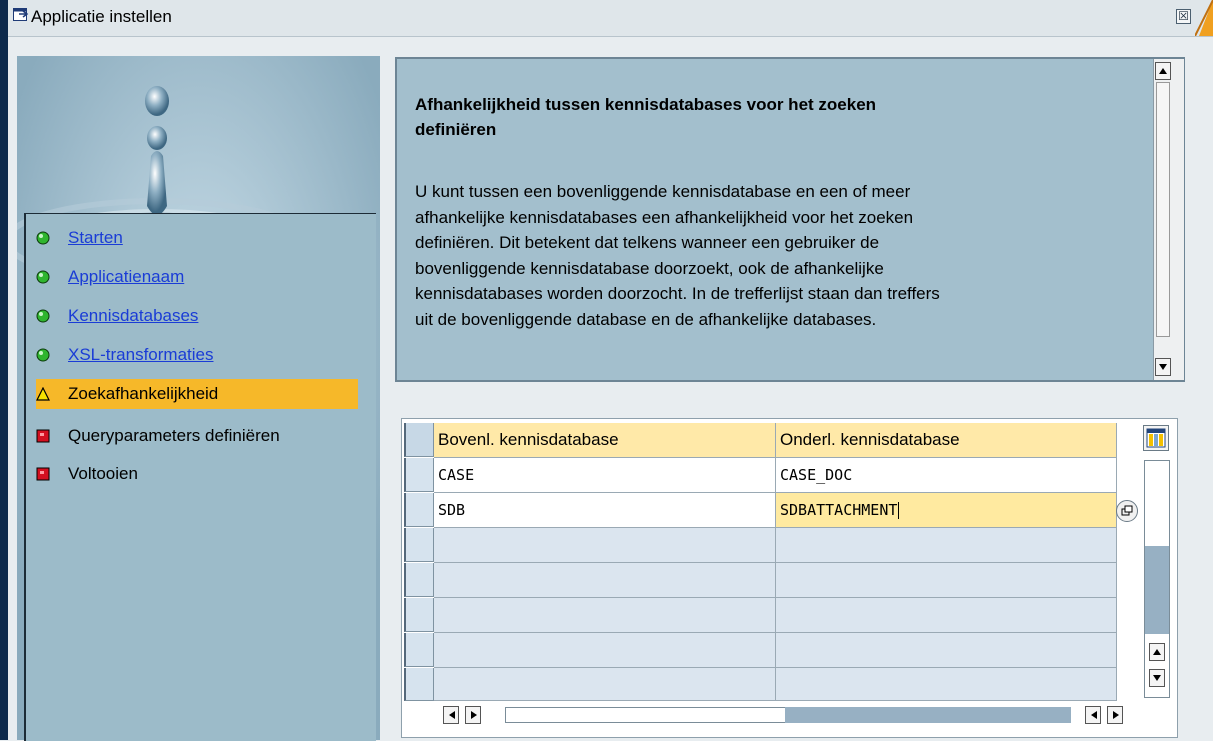 The width and height of the screenshot is (1213, 741). I want to click on nav-step-queryparameters: Queryparameters definiëren, so click(197, 436).